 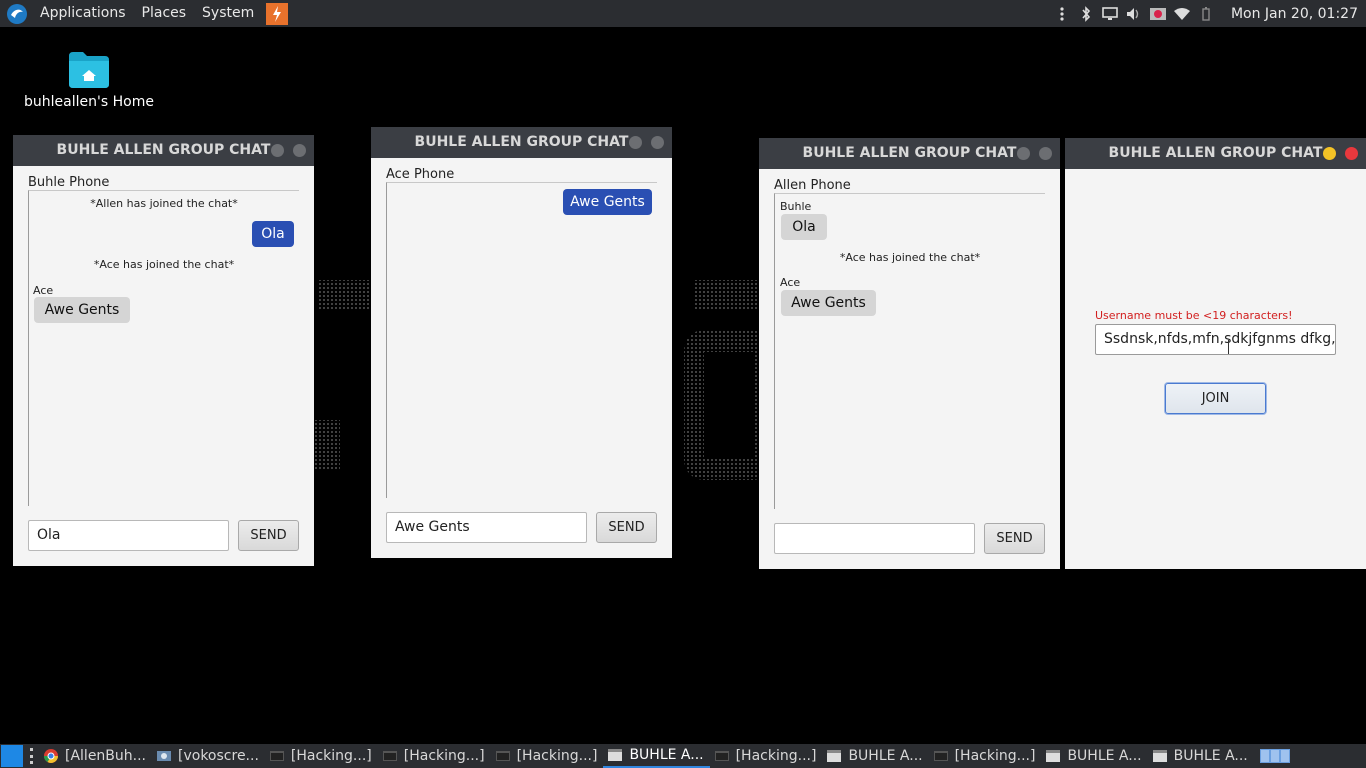 I want to click on incoming-message-bubble: Ola, so click(x=804, y=227).